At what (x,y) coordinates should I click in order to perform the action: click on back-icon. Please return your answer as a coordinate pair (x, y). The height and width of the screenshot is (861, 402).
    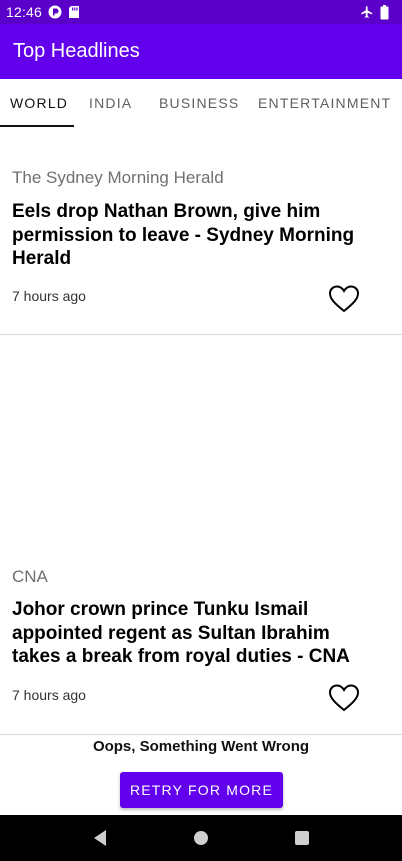
    Looking at the image, I should click on (100, 838).